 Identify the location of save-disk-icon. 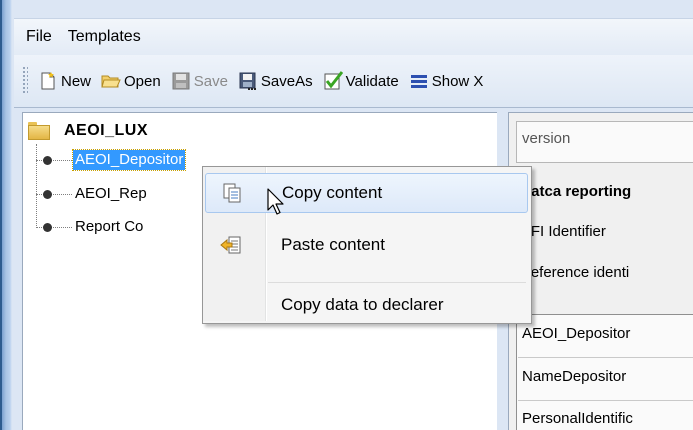
(181, 81).